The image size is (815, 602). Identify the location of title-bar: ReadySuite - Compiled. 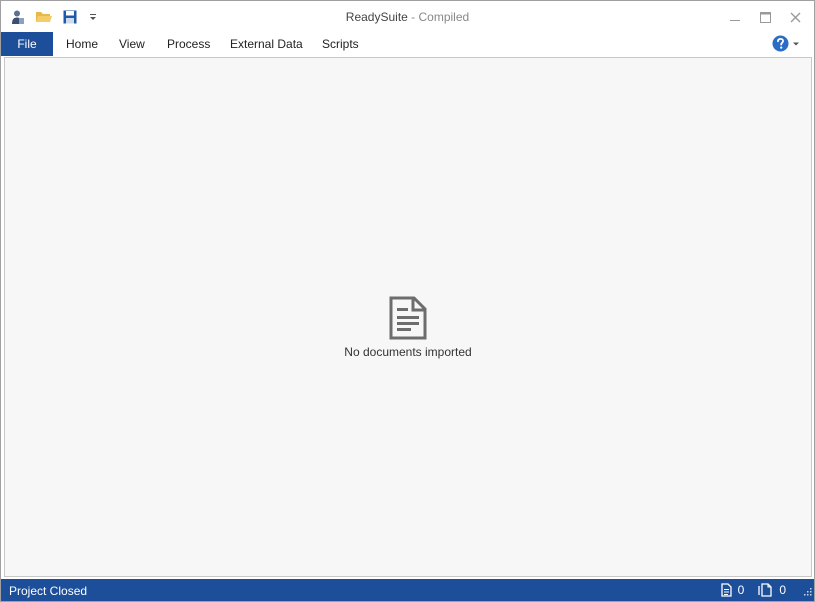
(407, 16).